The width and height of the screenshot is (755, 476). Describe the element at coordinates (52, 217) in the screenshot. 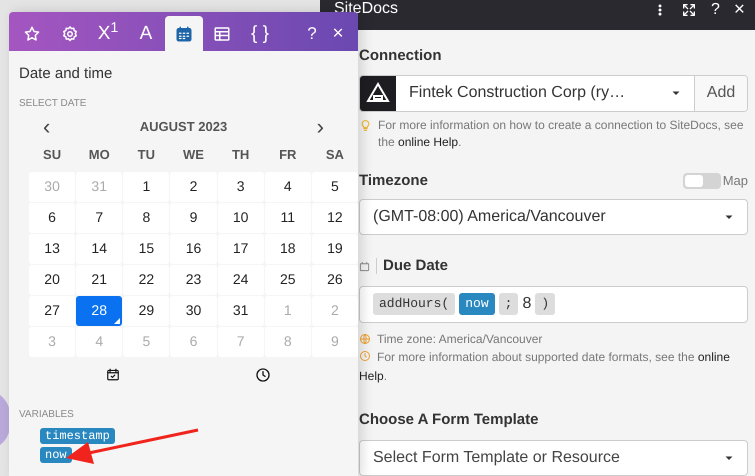

I see `calendar-day: 6` at that location.